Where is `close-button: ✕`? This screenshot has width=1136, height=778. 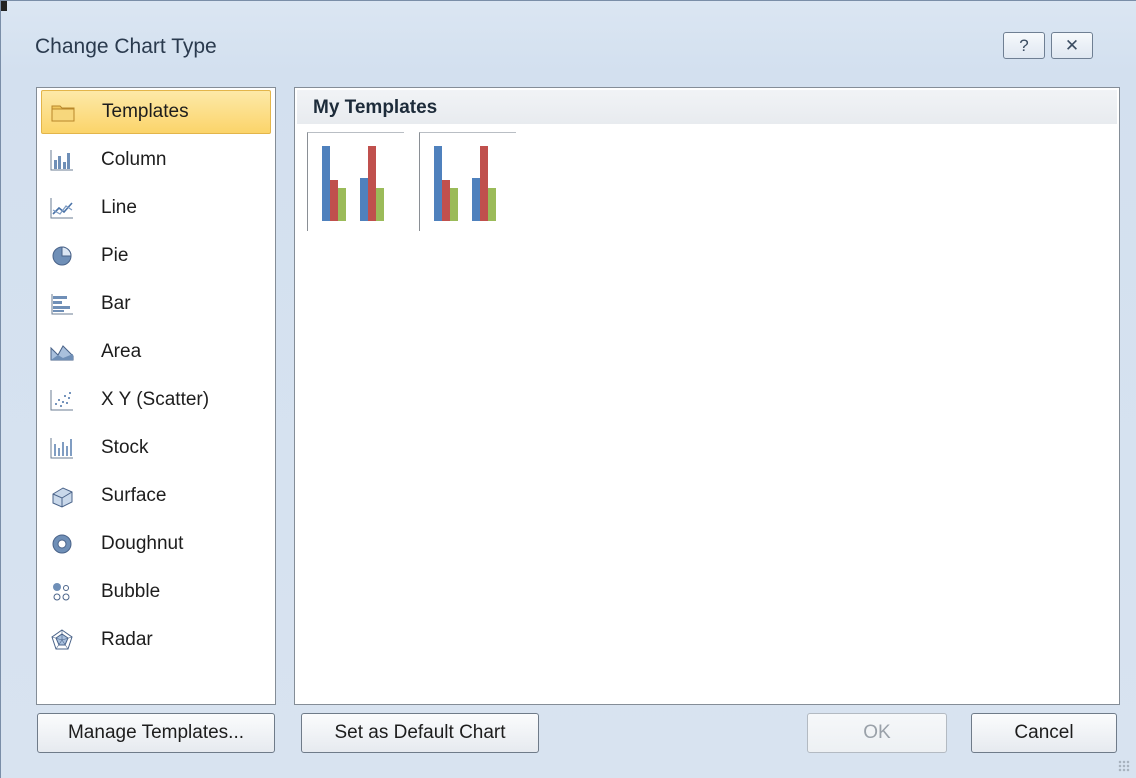 close-button: ✕ is located at coordinates (1072, 45).